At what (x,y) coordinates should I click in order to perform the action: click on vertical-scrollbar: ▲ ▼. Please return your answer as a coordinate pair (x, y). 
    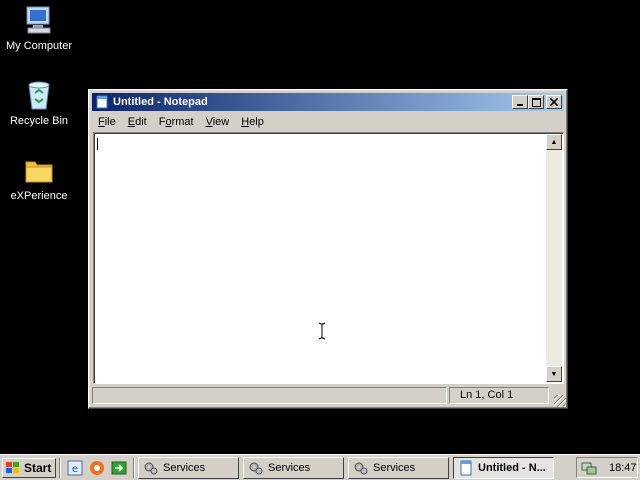
    Looking at the image, I should click on (554, 258).